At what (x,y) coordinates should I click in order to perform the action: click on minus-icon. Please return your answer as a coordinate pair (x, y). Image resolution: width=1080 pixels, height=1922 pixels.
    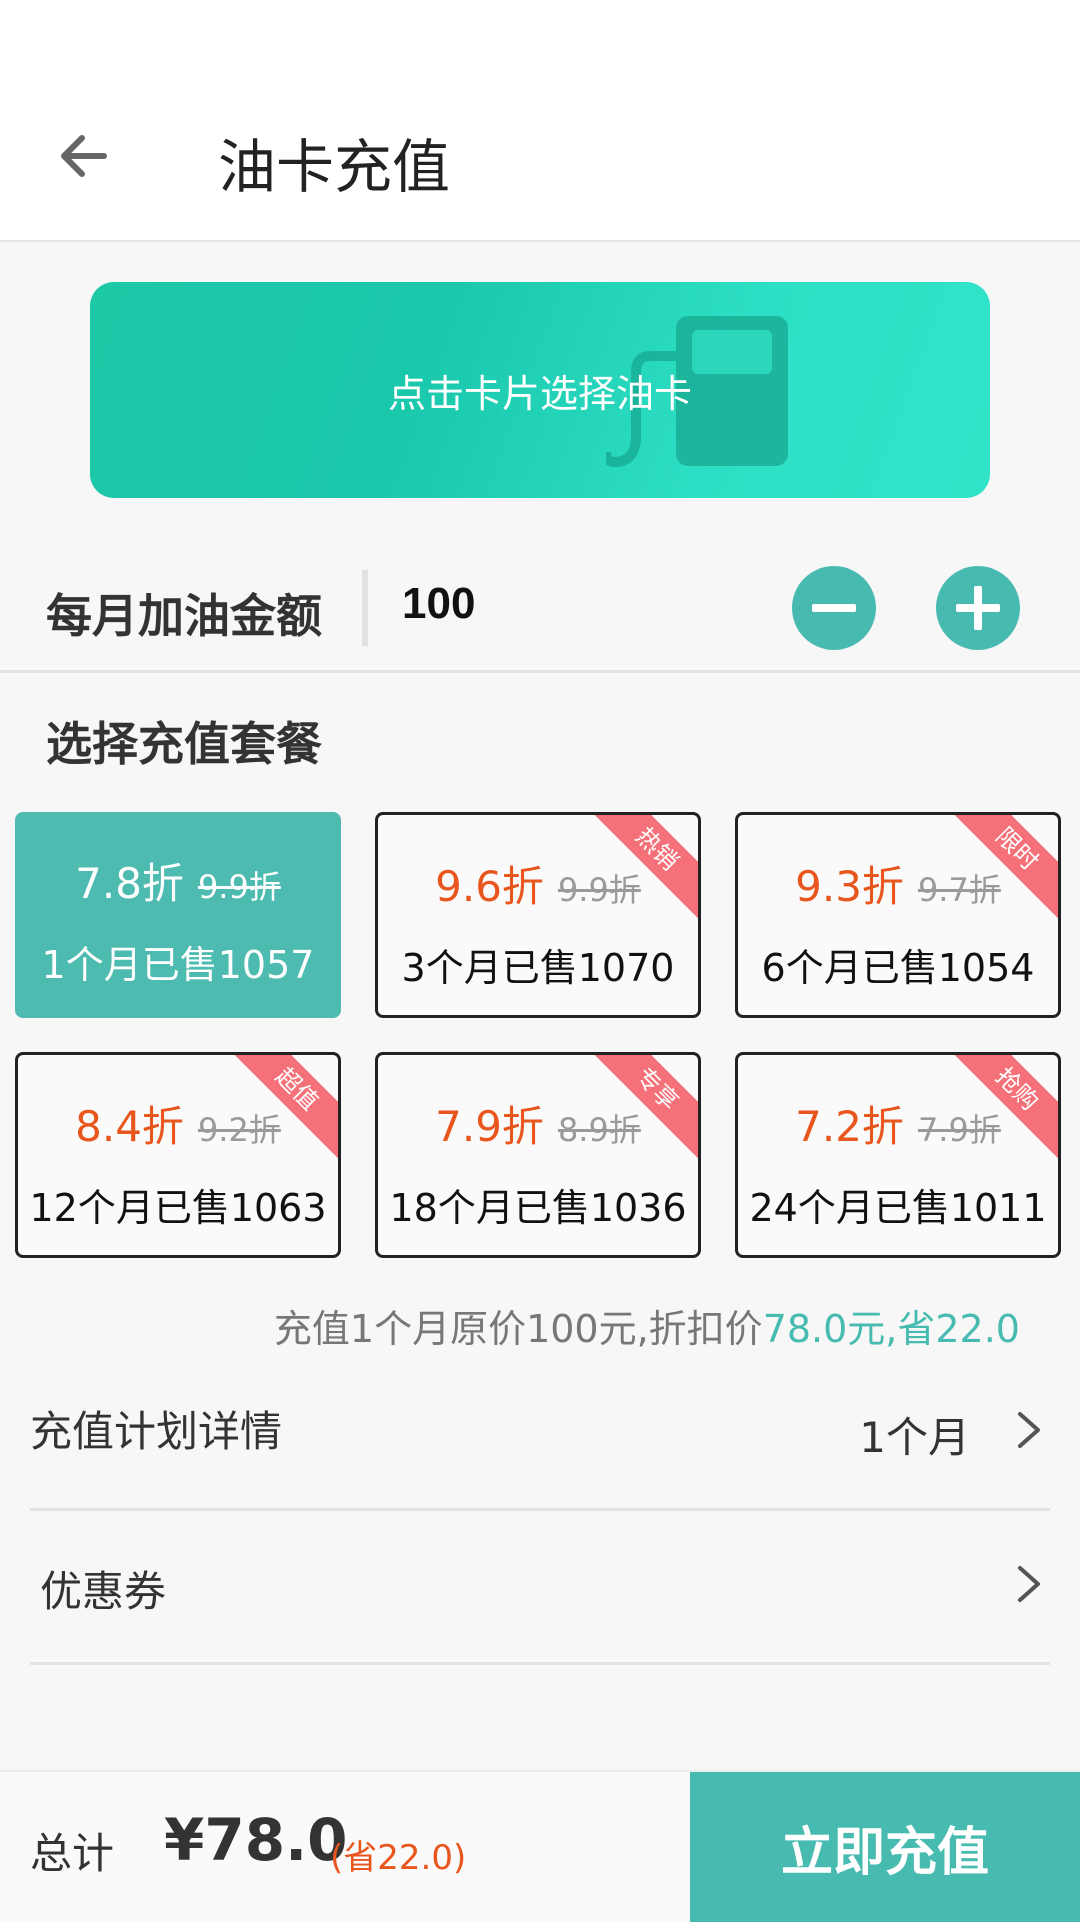
    Looking at the image, I should click on (834, 608).